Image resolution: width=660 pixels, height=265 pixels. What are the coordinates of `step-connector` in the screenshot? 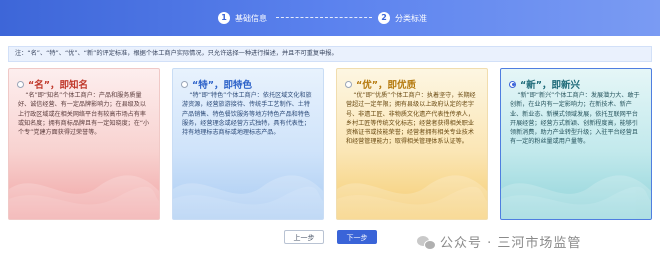 It's located at (324, 18).